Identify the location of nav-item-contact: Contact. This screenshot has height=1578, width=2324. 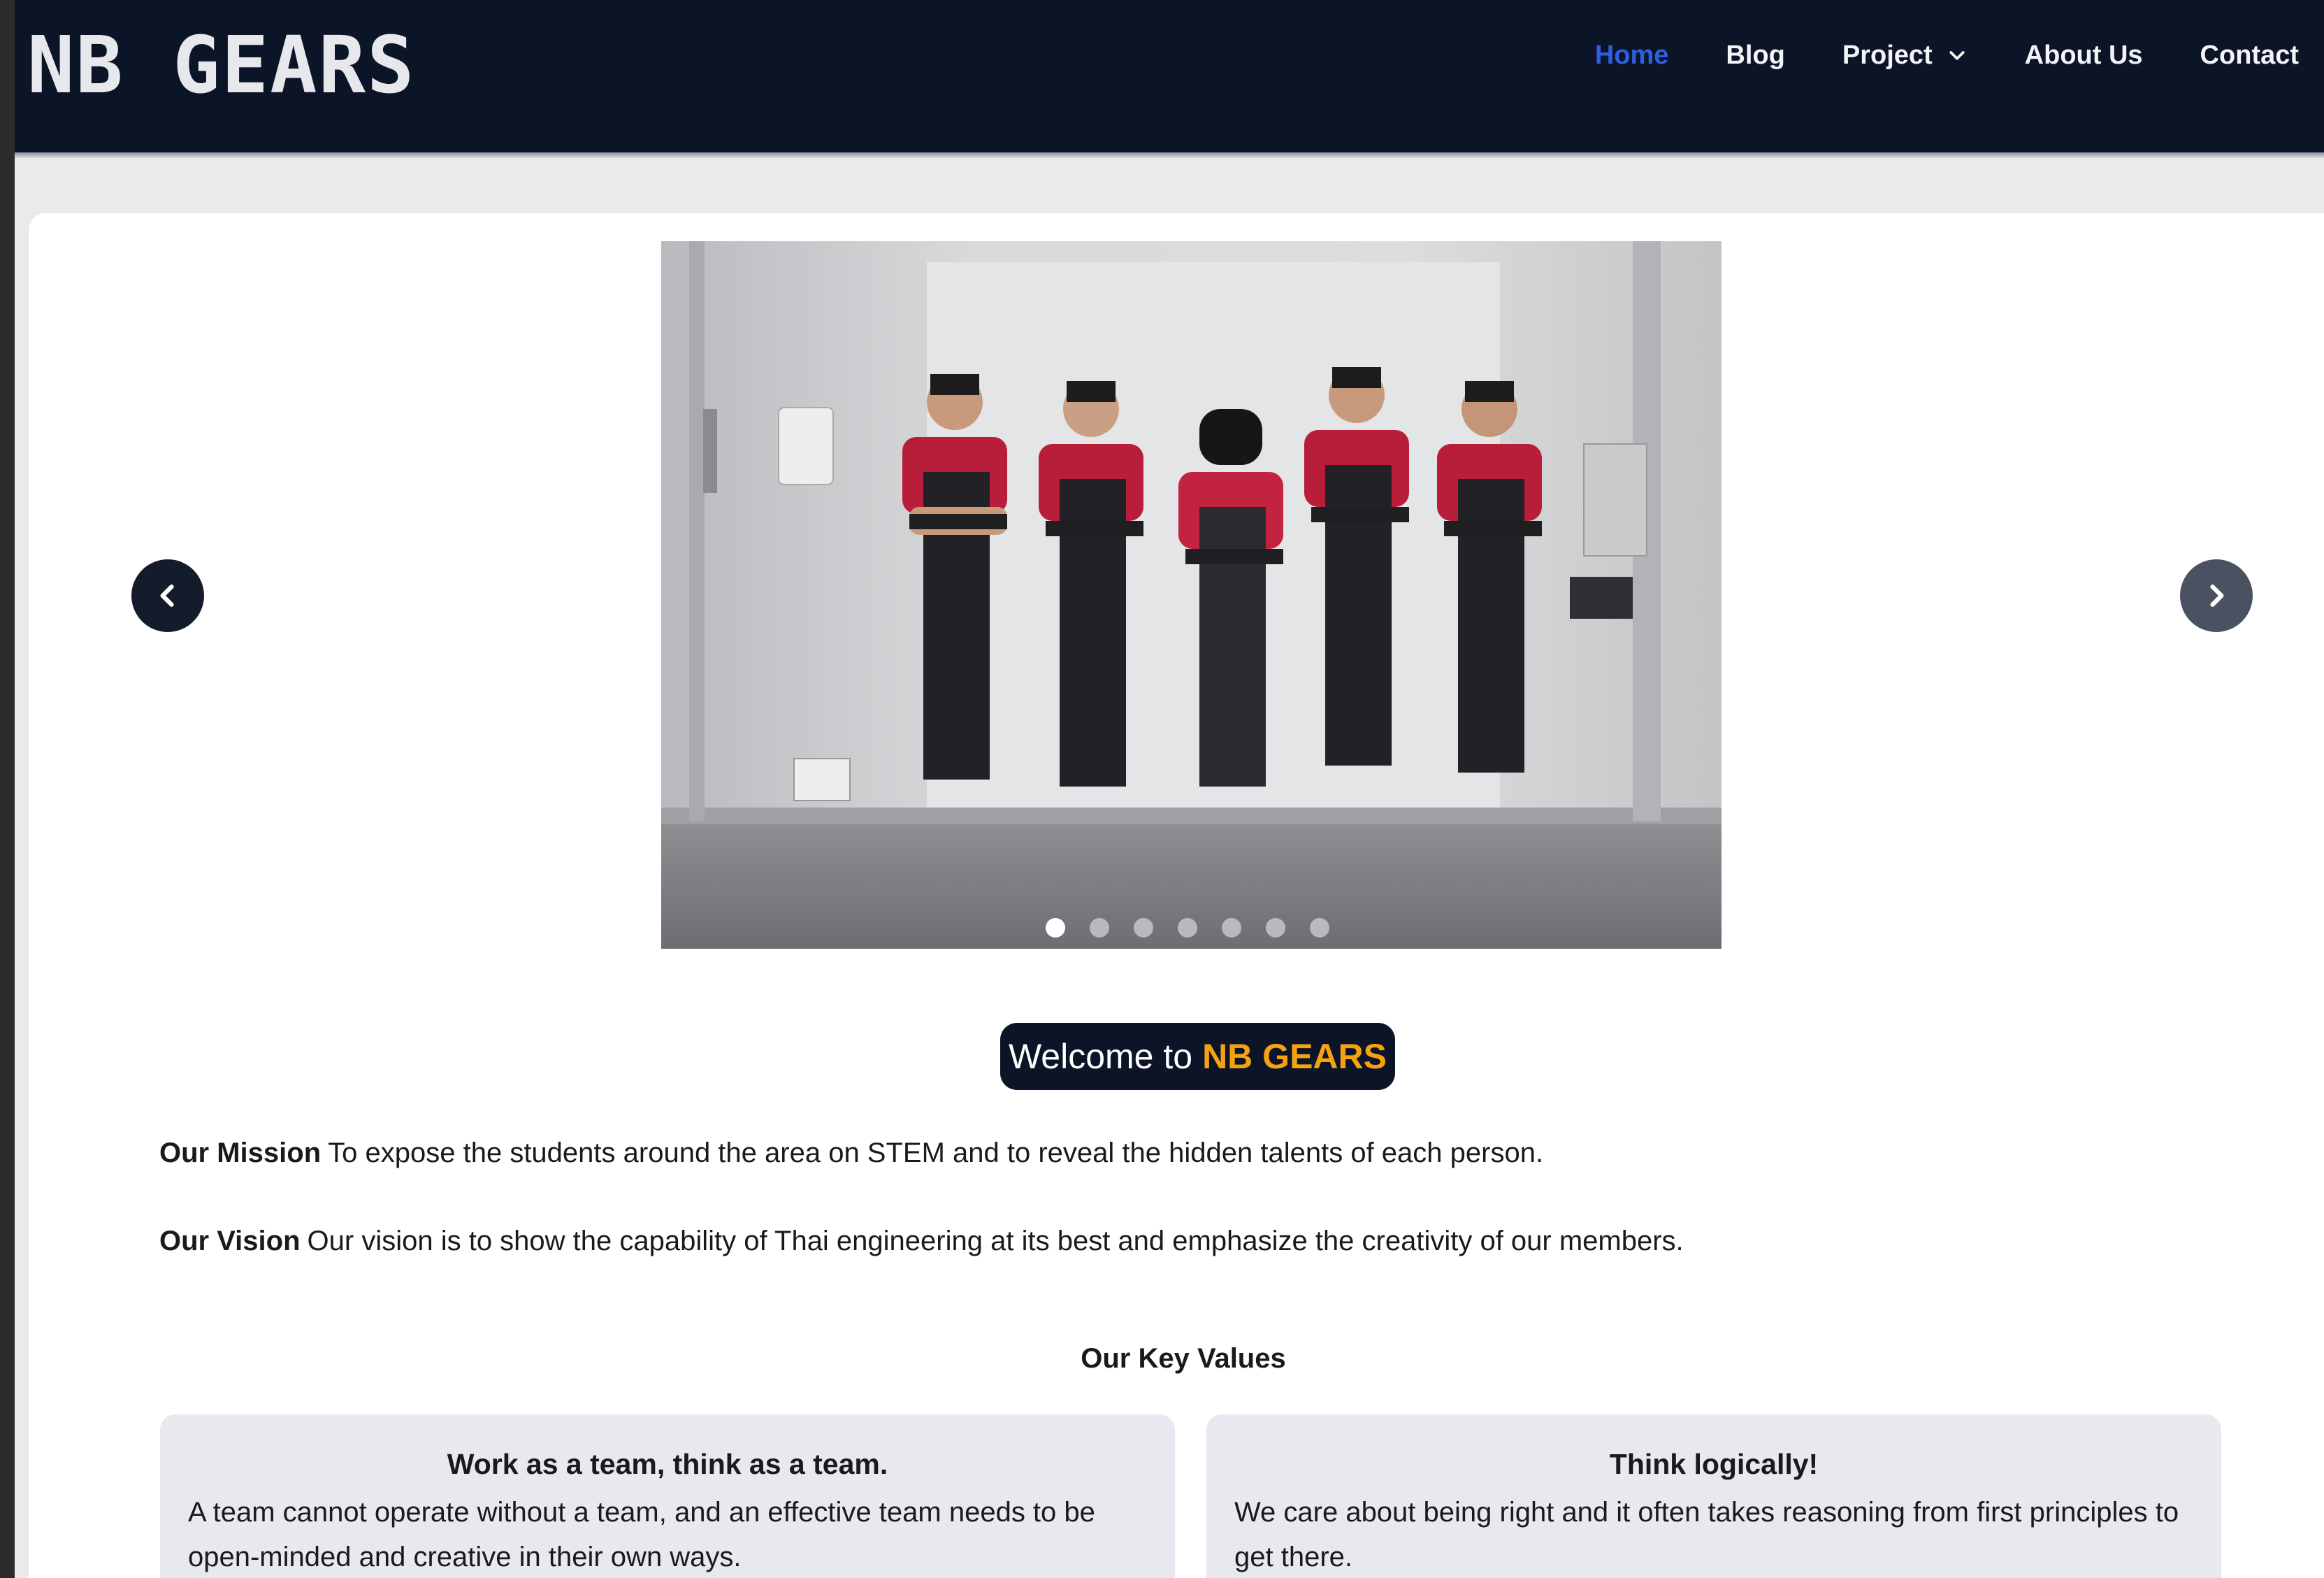
(2249, 56).